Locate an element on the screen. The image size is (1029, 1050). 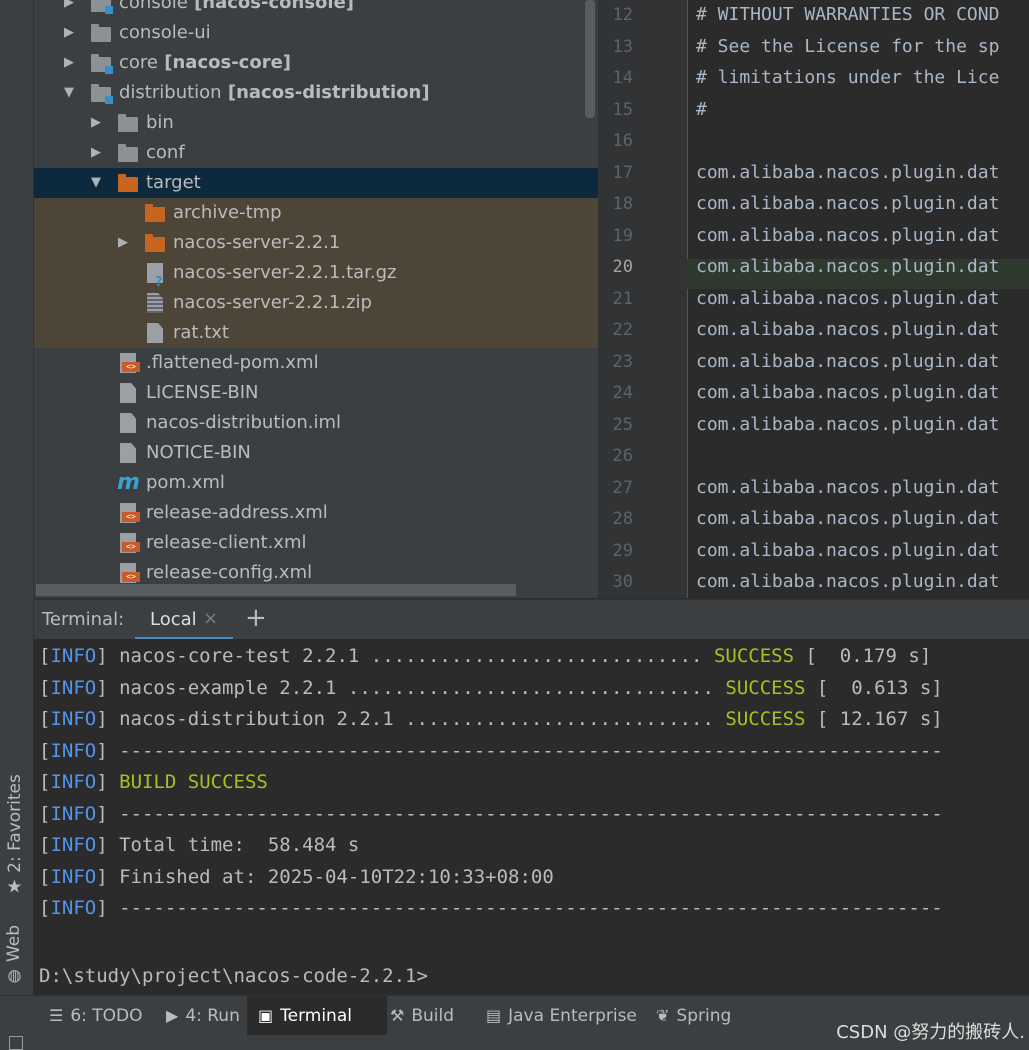
bottom-tab-terminal: ▣ Terminal is located at coordinates (317, 1016).